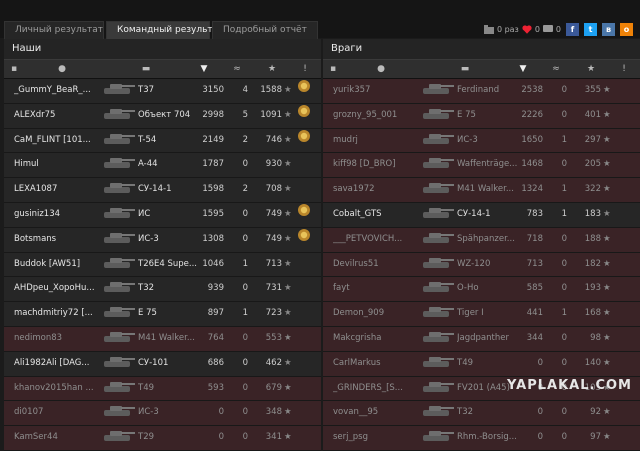  I want to click on player-row: Devilrus51 WZ-120 713 0 182 ★, so click(481, 265).